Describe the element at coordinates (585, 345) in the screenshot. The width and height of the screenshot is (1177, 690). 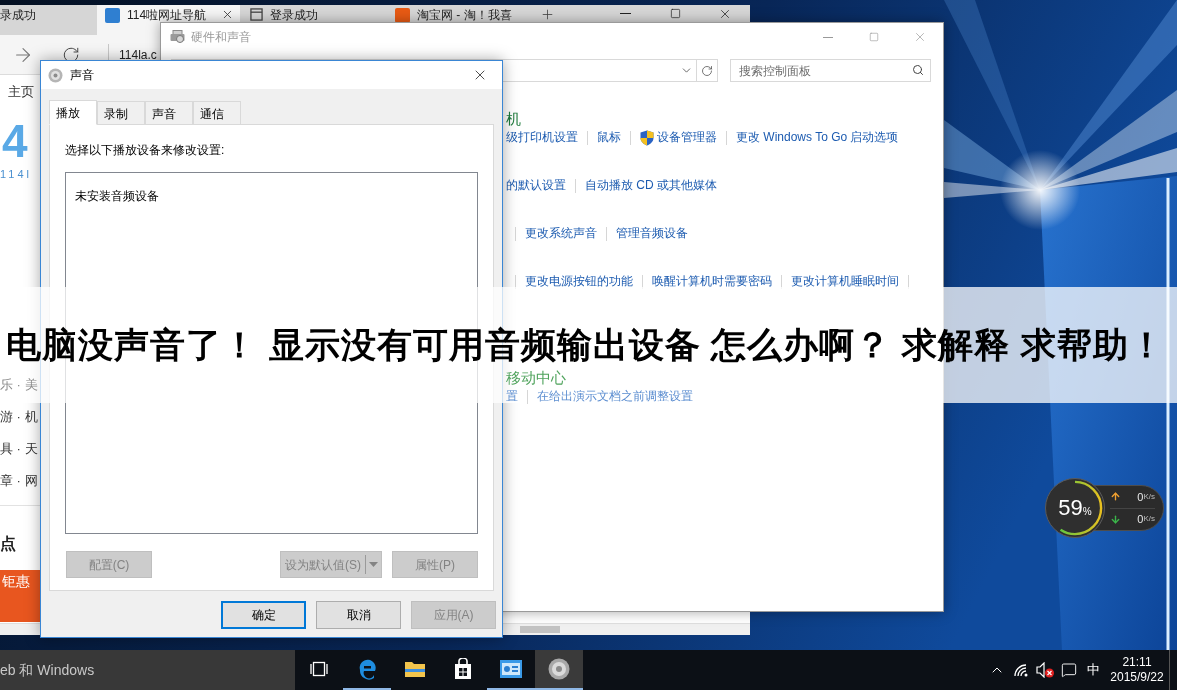
I see `caption-text: 电脑没声音了！ 显示没有可用音频输出设备 怎么办啊？ 求解释 求帮助！` at that location.